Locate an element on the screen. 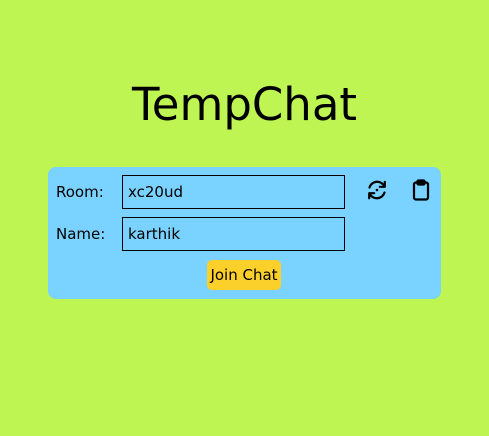  clipboard-icon is located at coordinates (421, 192).